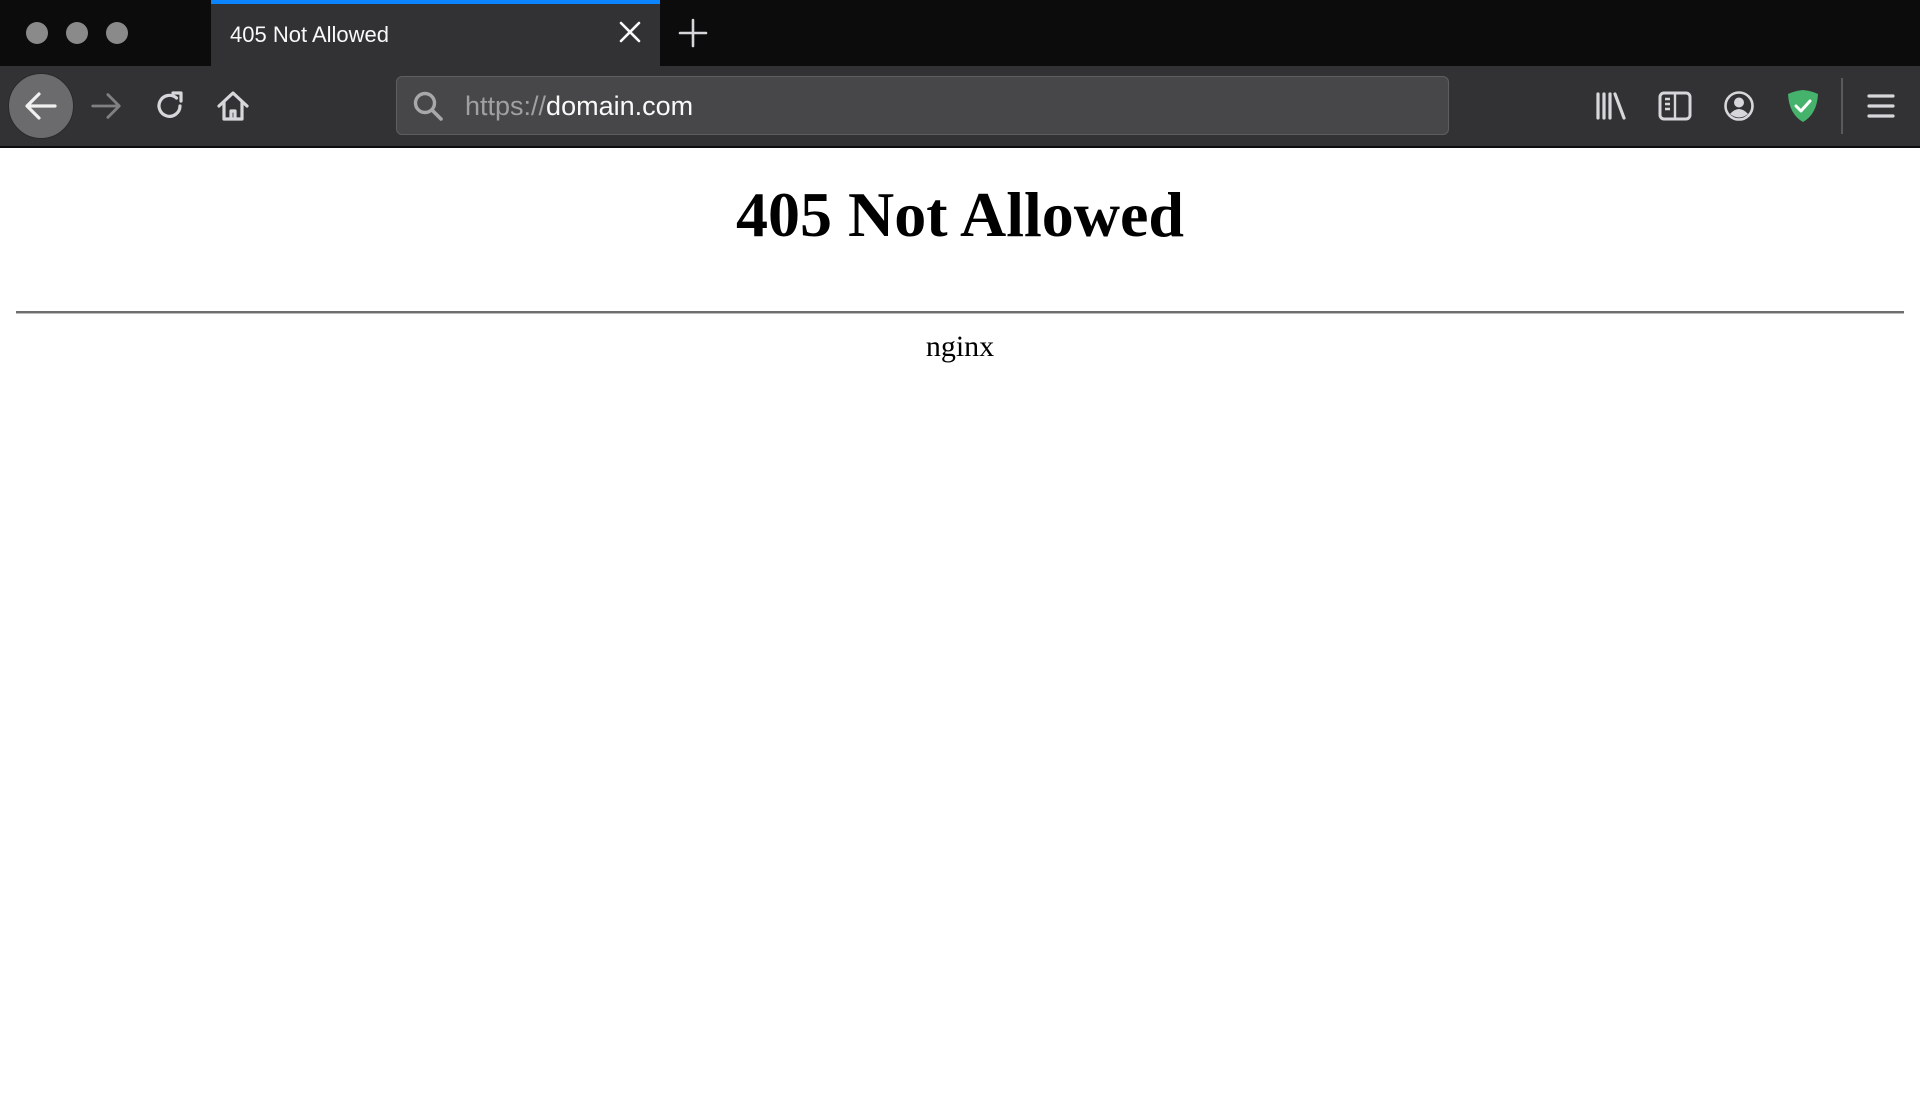  Describe the element at coordinates (435, 2) in the screenshot. I see `tab-active-indicator` at that location.